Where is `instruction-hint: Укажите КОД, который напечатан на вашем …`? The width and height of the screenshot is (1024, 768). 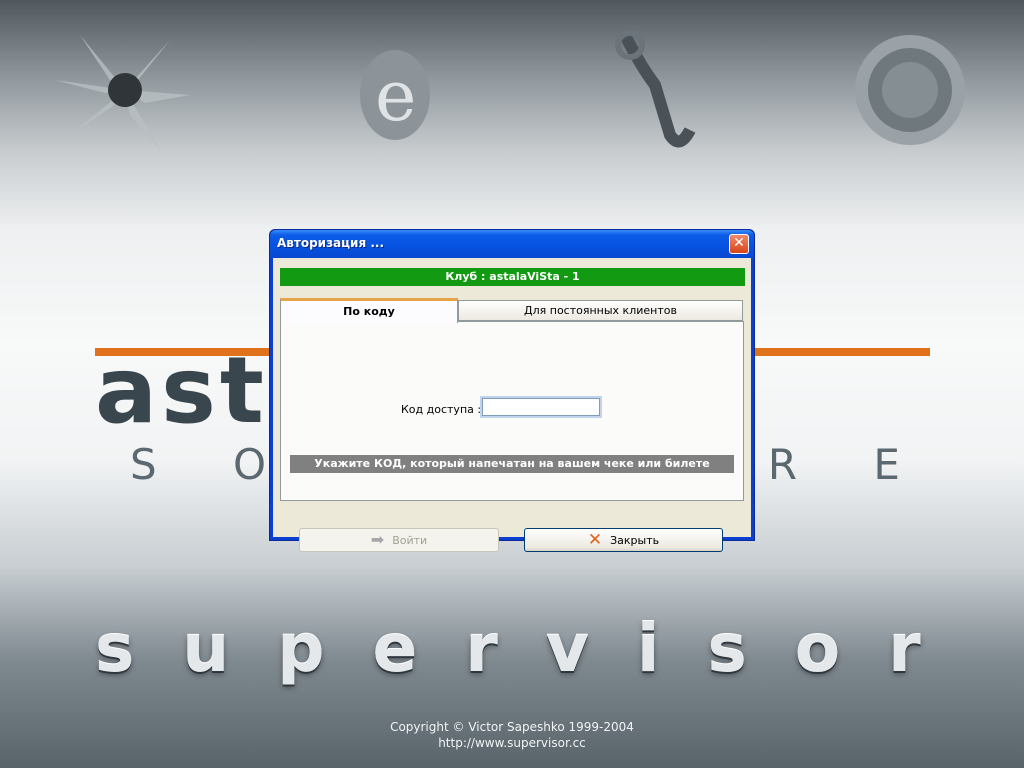 instruction-hint: Укажите КОД, который напечатан на вашем … is located at coordinates (512, 464).